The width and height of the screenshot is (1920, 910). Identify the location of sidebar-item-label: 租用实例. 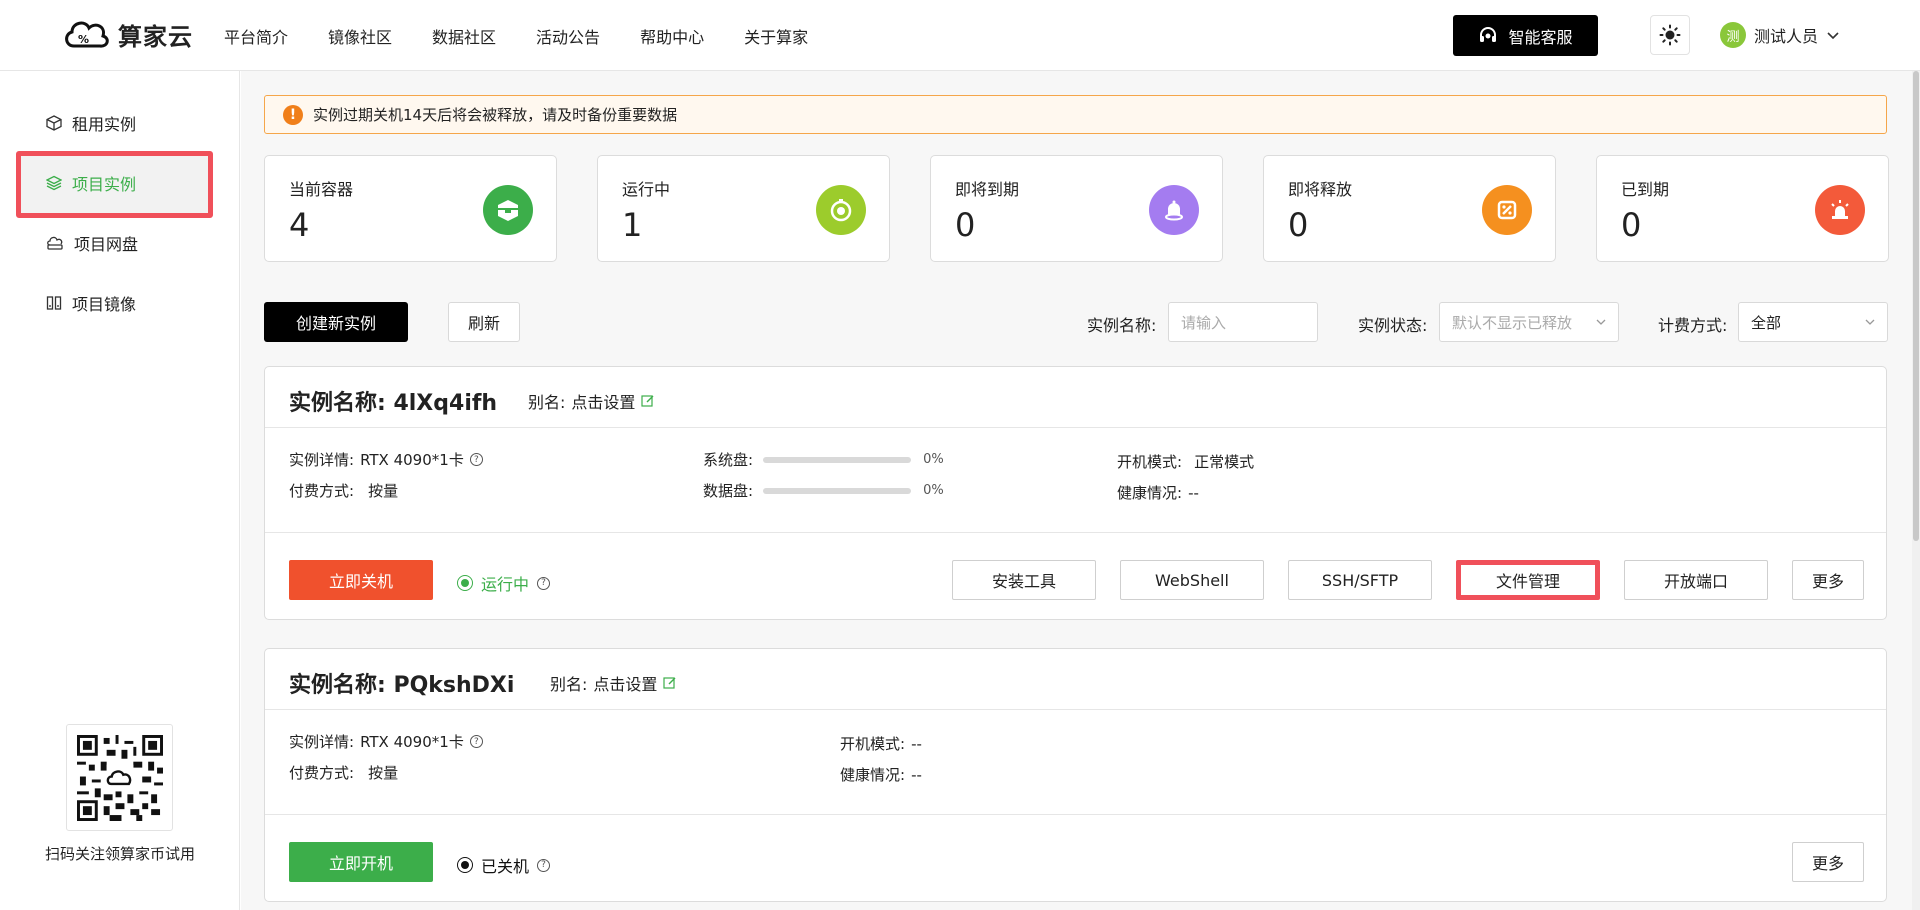
(104, 124).